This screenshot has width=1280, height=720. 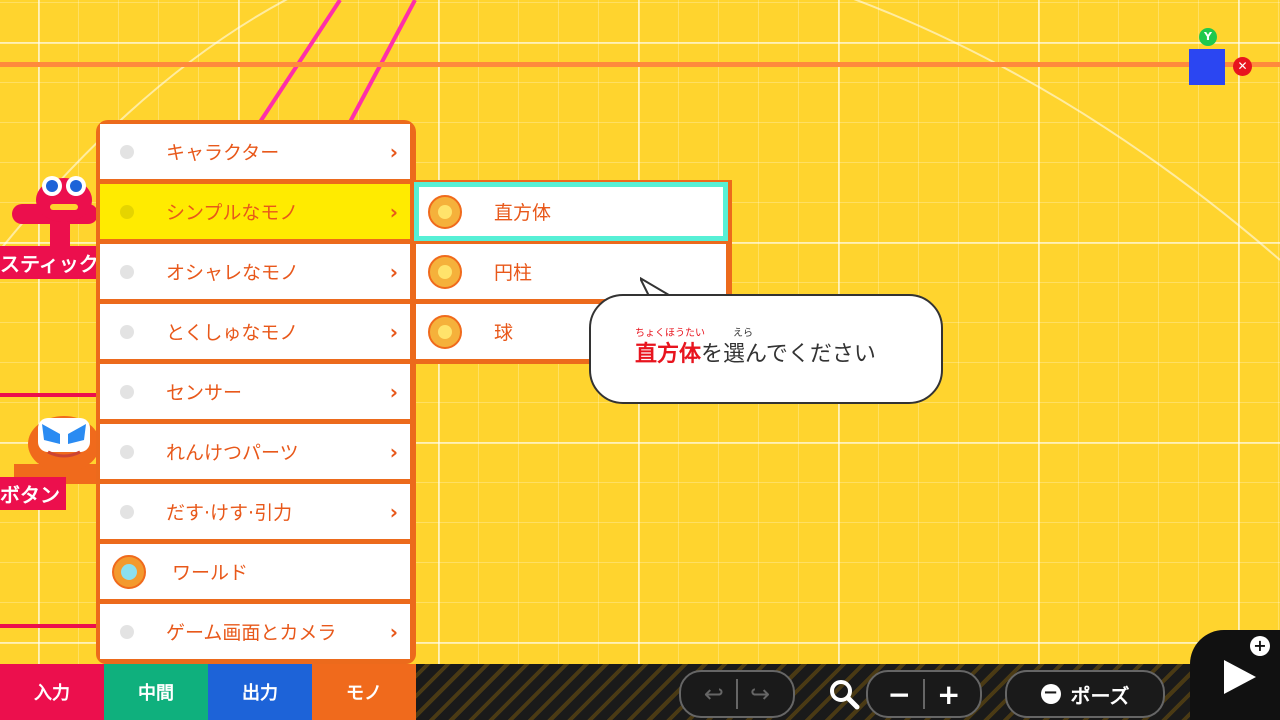 What do you see at coordinates (52, 262) in the screenshot?
I see `stick-node-label: スティック` at bounding box center [52, 262].